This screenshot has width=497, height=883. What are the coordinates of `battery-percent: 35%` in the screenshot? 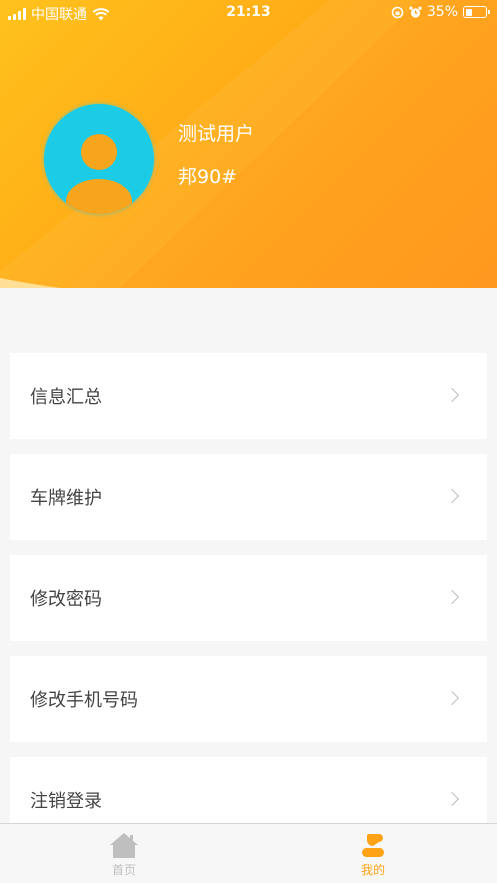 It's located at (442, 12).